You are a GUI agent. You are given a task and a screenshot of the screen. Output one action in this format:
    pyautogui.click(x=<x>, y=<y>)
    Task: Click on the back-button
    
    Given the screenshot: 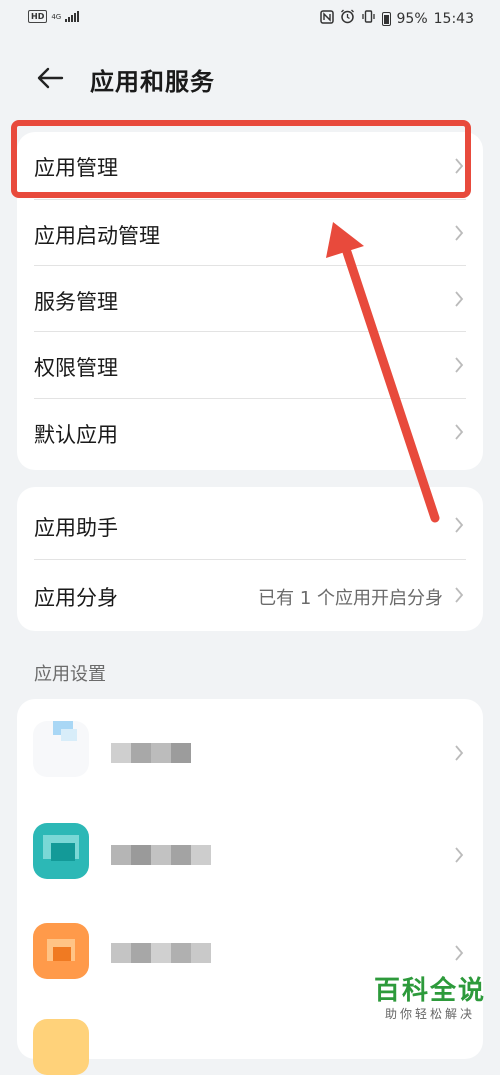 What is the action you would take?
    pyautogui.click(x=50, y=78)
    